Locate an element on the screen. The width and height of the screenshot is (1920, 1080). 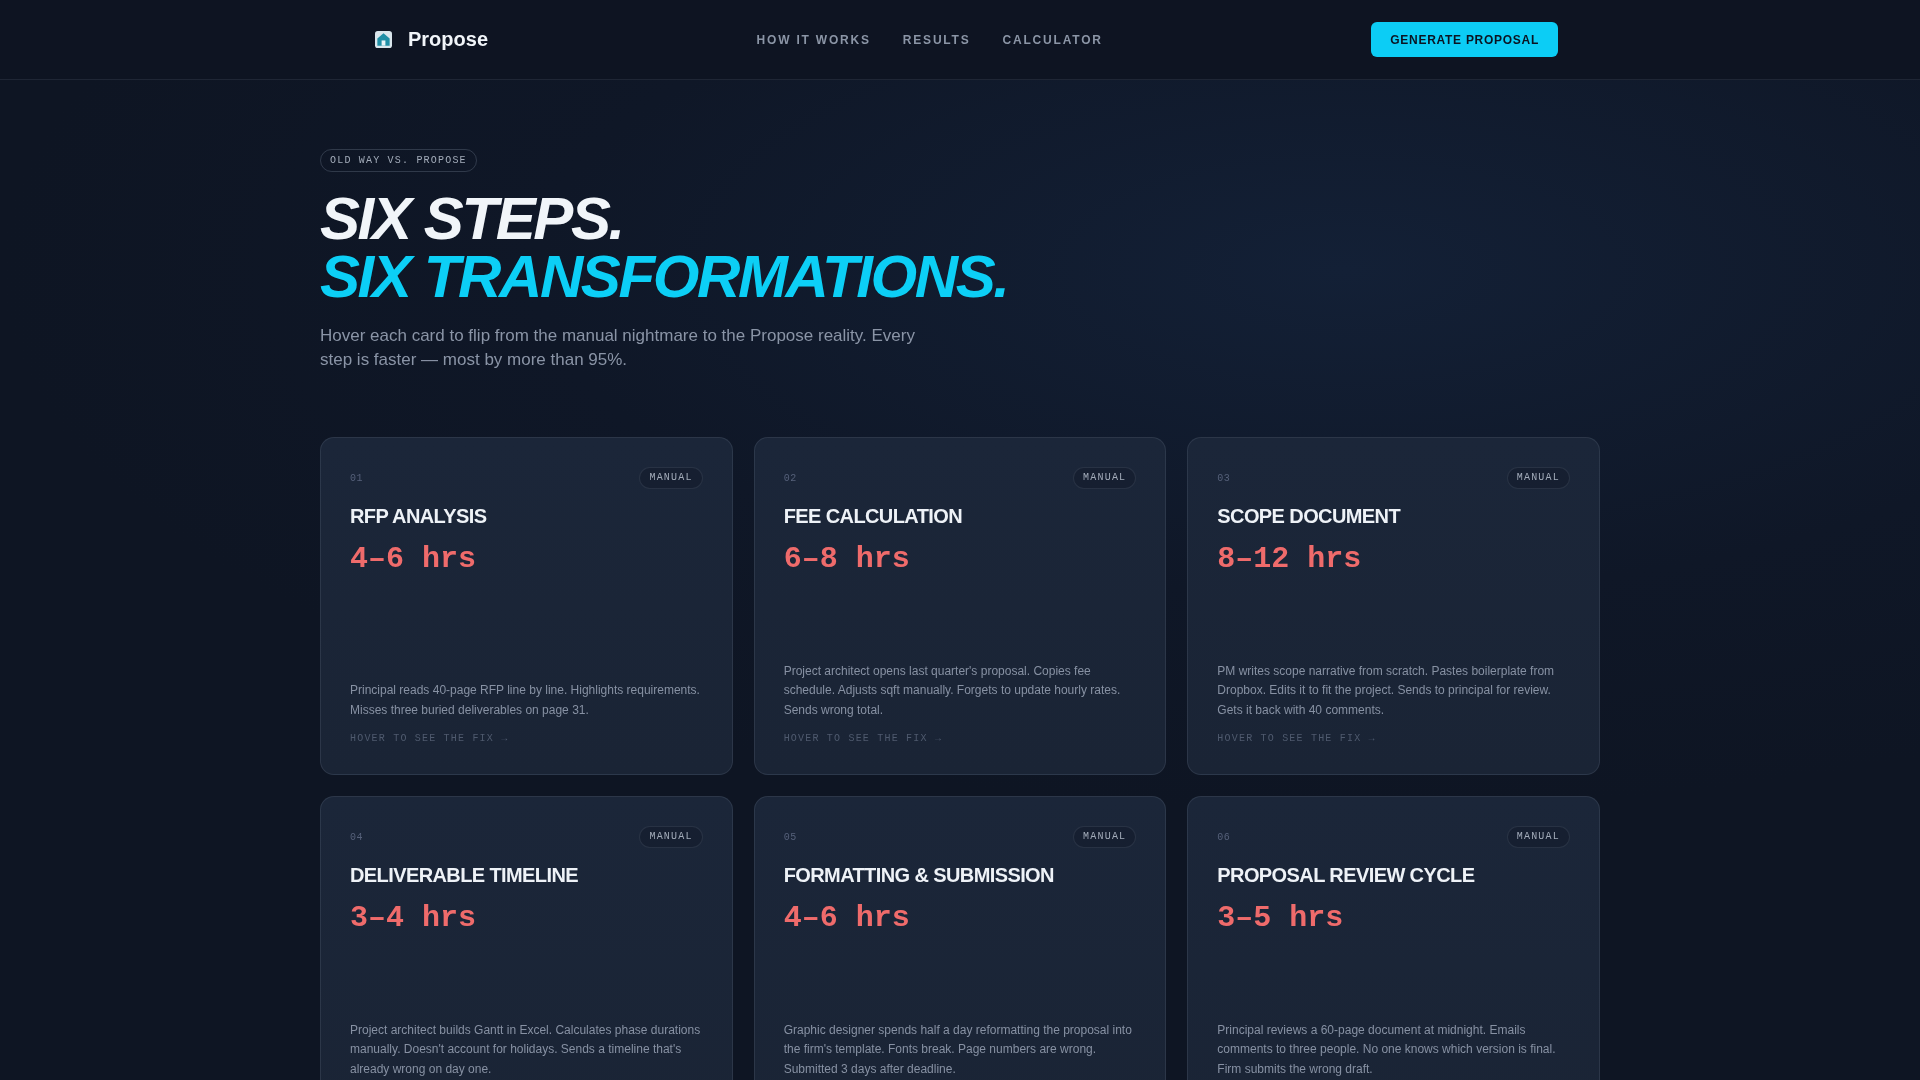
generate-proposal-button: GENERATE PROPOSAL is located at coordinates (1464, 39).